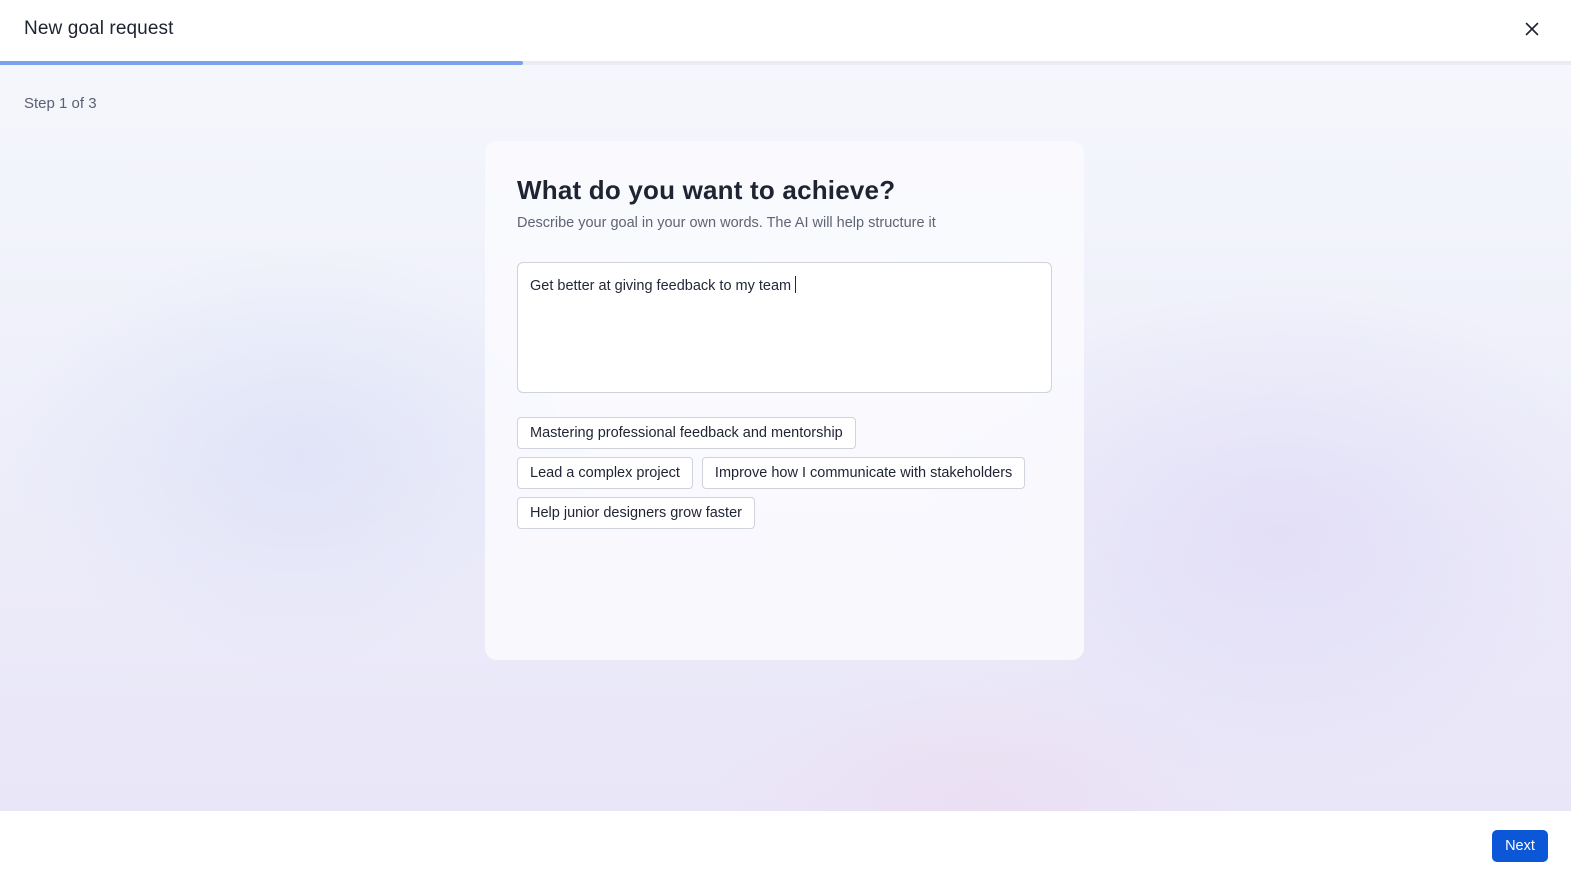 This screenshot has width=1571, height=884. Describe the element at coordinates (706, 190) in the screenshot. I see `card-title: What do you want to achieve?` at that location.